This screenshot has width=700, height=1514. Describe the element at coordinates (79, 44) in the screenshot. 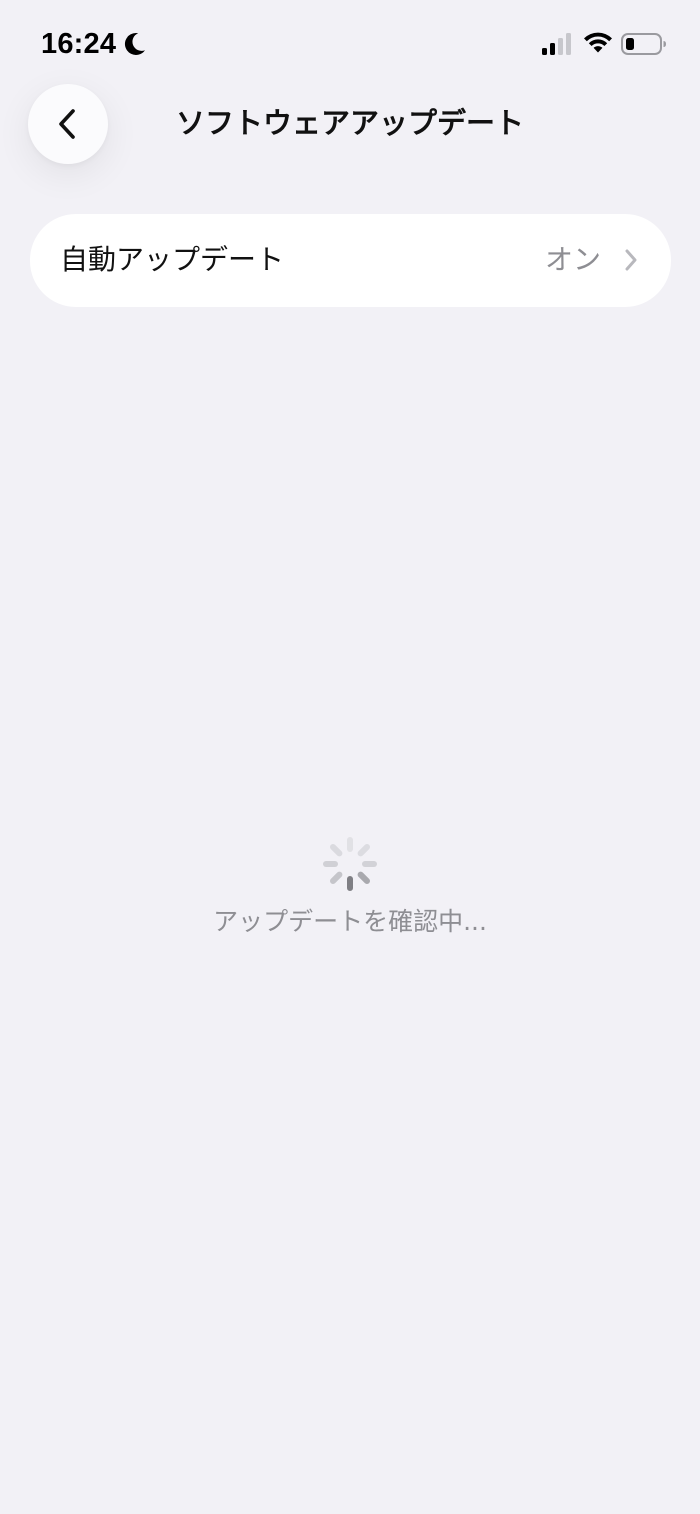

I see `status-time: 16:24` at that location.